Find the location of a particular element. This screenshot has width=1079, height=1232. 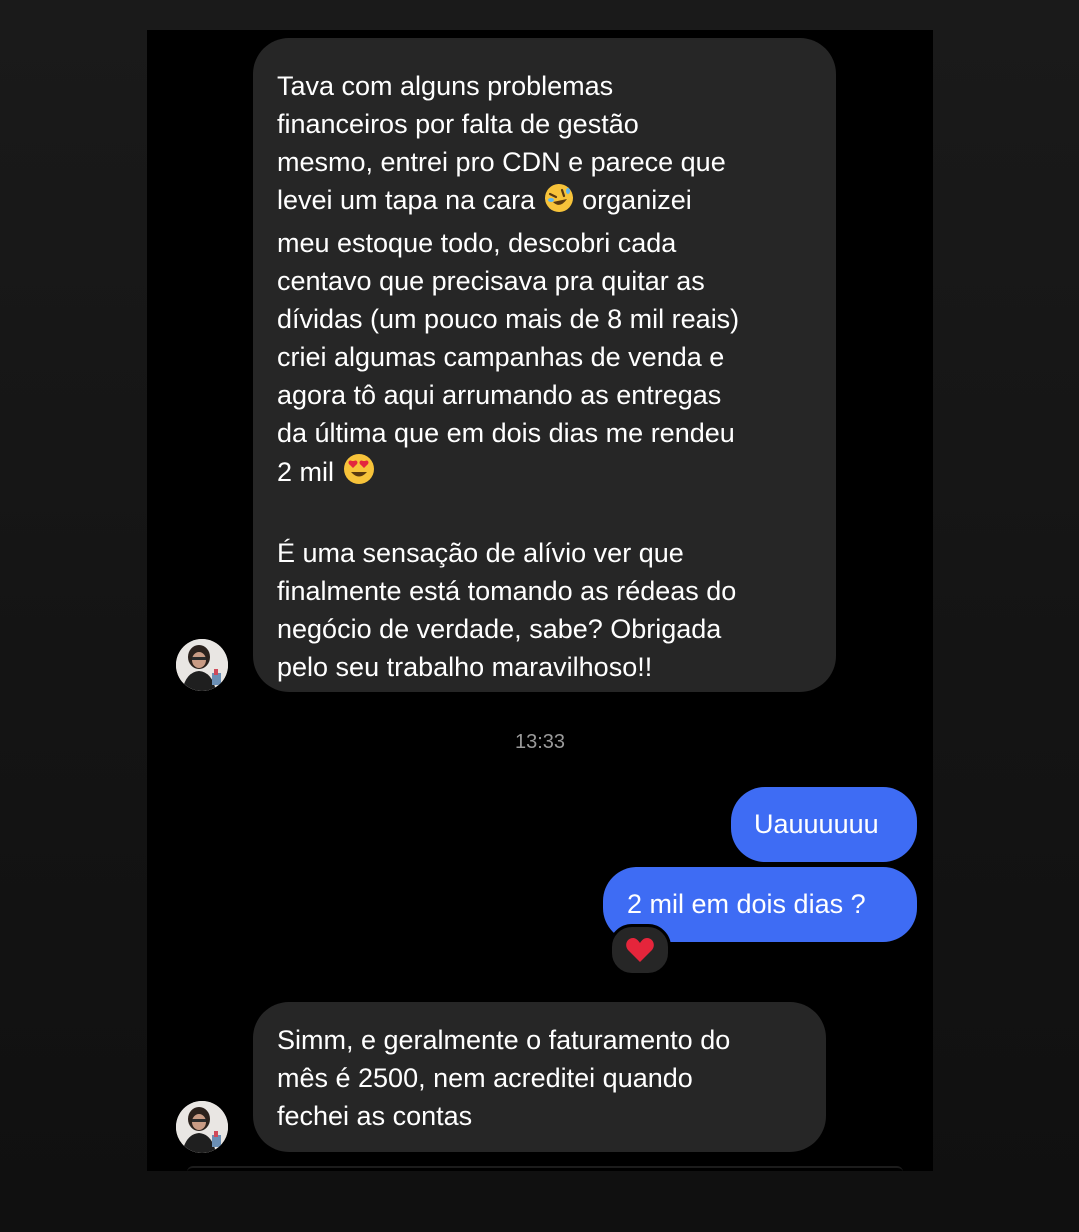

red-heart-icon is located at coordinates (640, 950).